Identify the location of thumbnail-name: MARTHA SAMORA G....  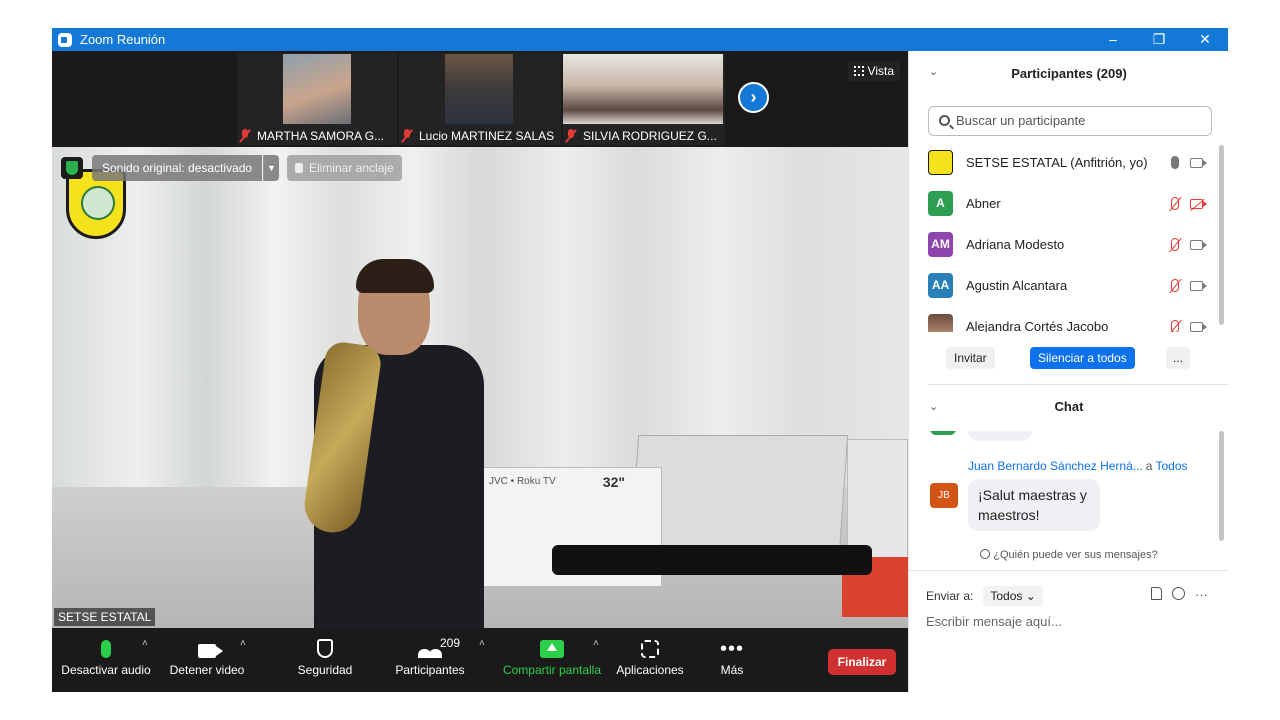
(311, 136).